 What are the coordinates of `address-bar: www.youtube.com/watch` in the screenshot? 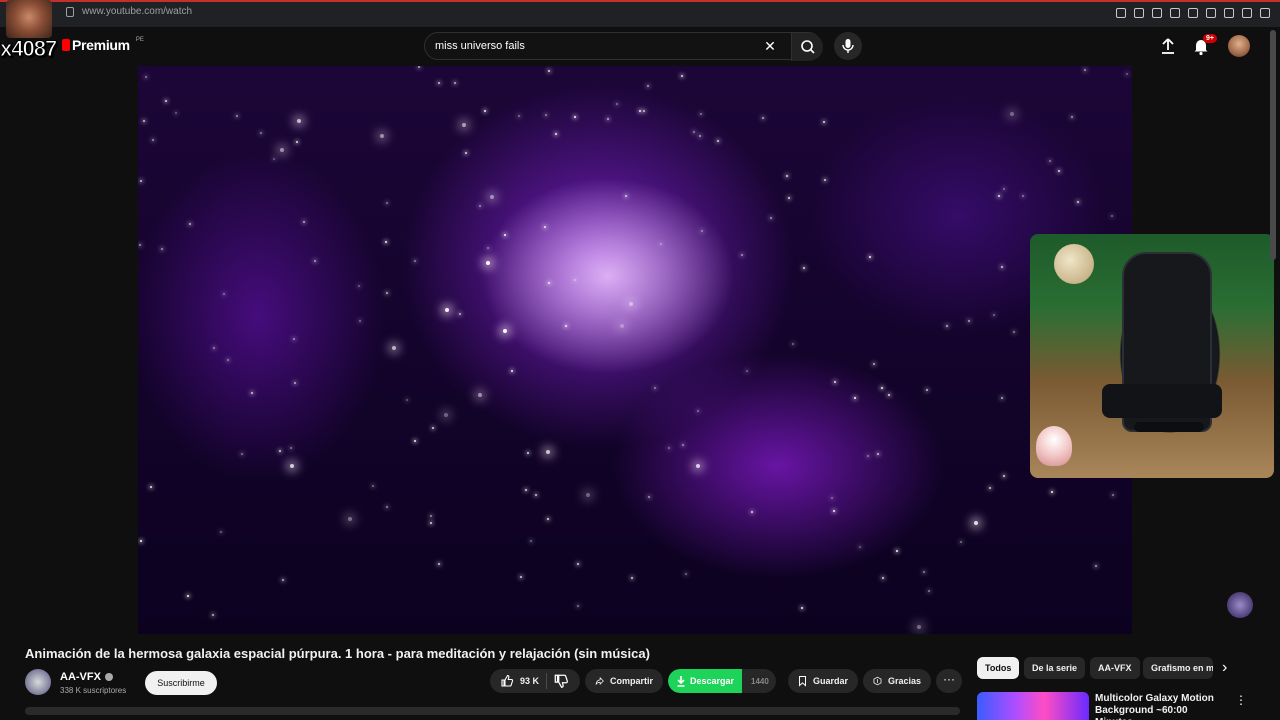 It's located at (129, 11).